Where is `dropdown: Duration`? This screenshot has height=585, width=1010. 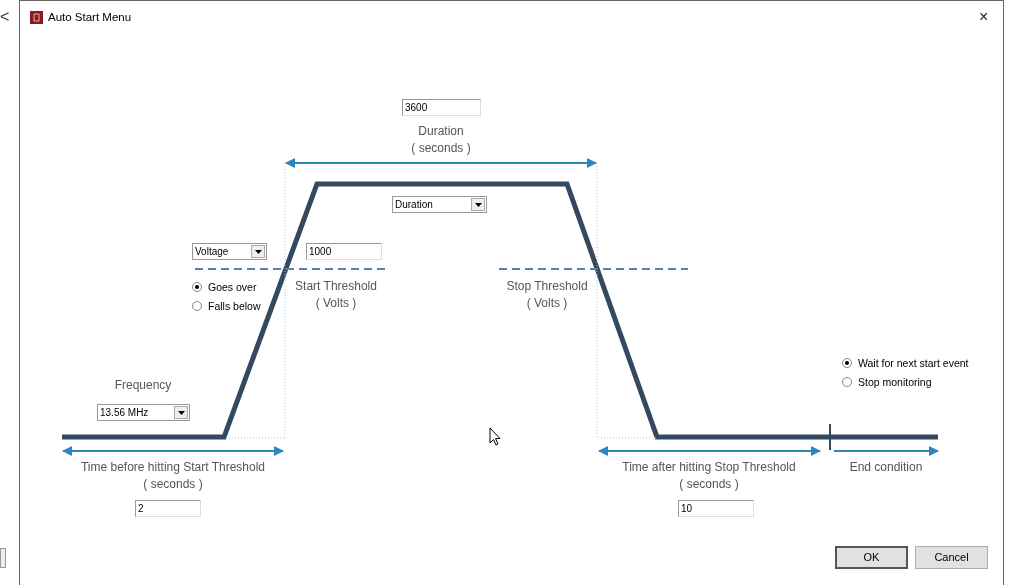 dropdown: Duration is located at coordinates (439, 204).